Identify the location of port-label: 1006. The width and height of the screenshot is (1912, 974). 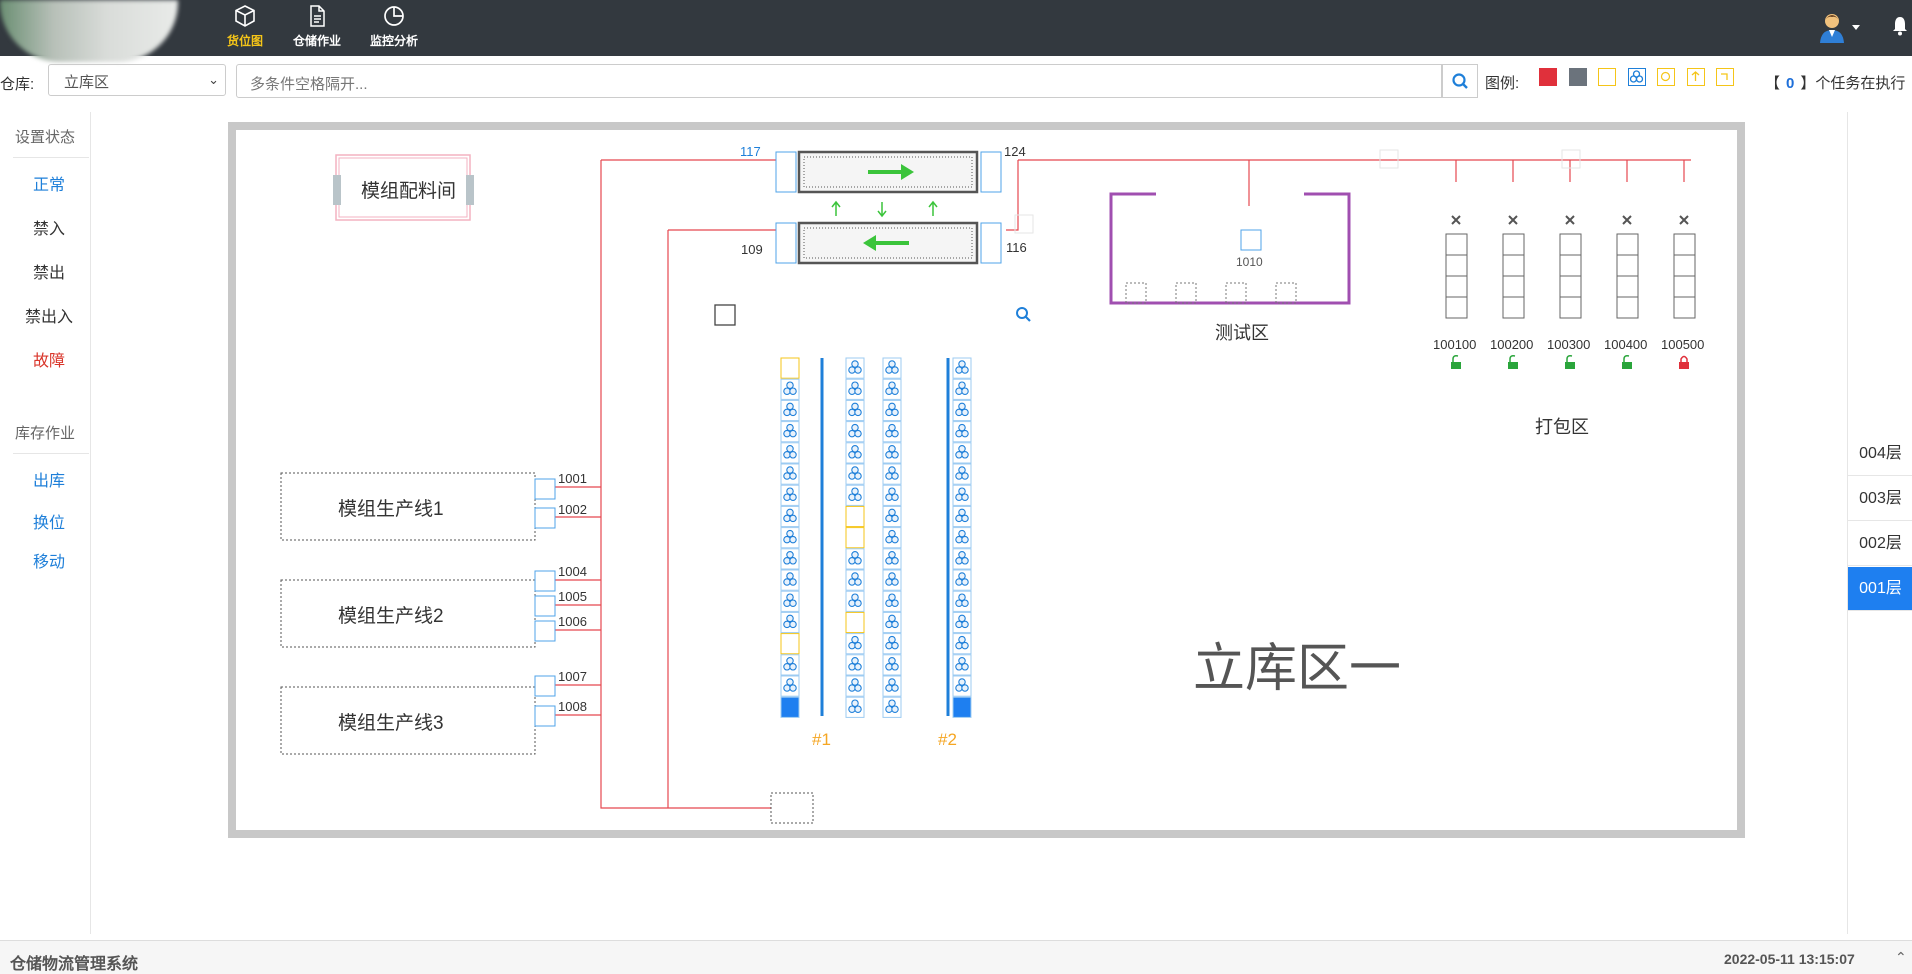
(572, 621).